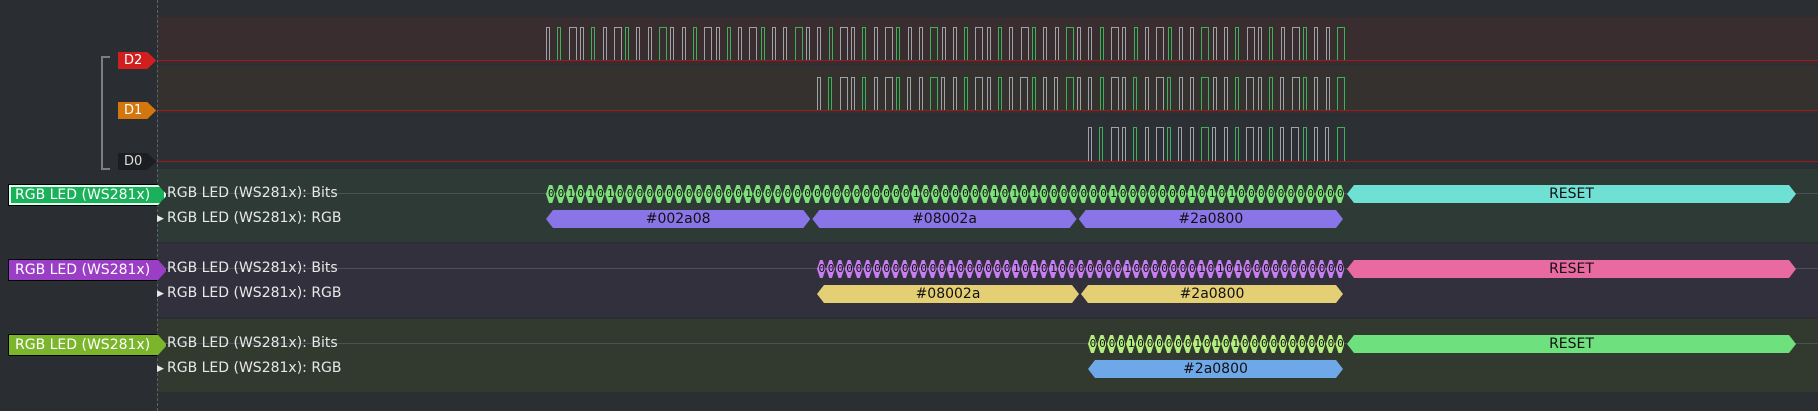 The image size is (1818, 411). Describe the element at coordinates (105, 113) in the screenshot. I see `channel-group-bracket` at that location.